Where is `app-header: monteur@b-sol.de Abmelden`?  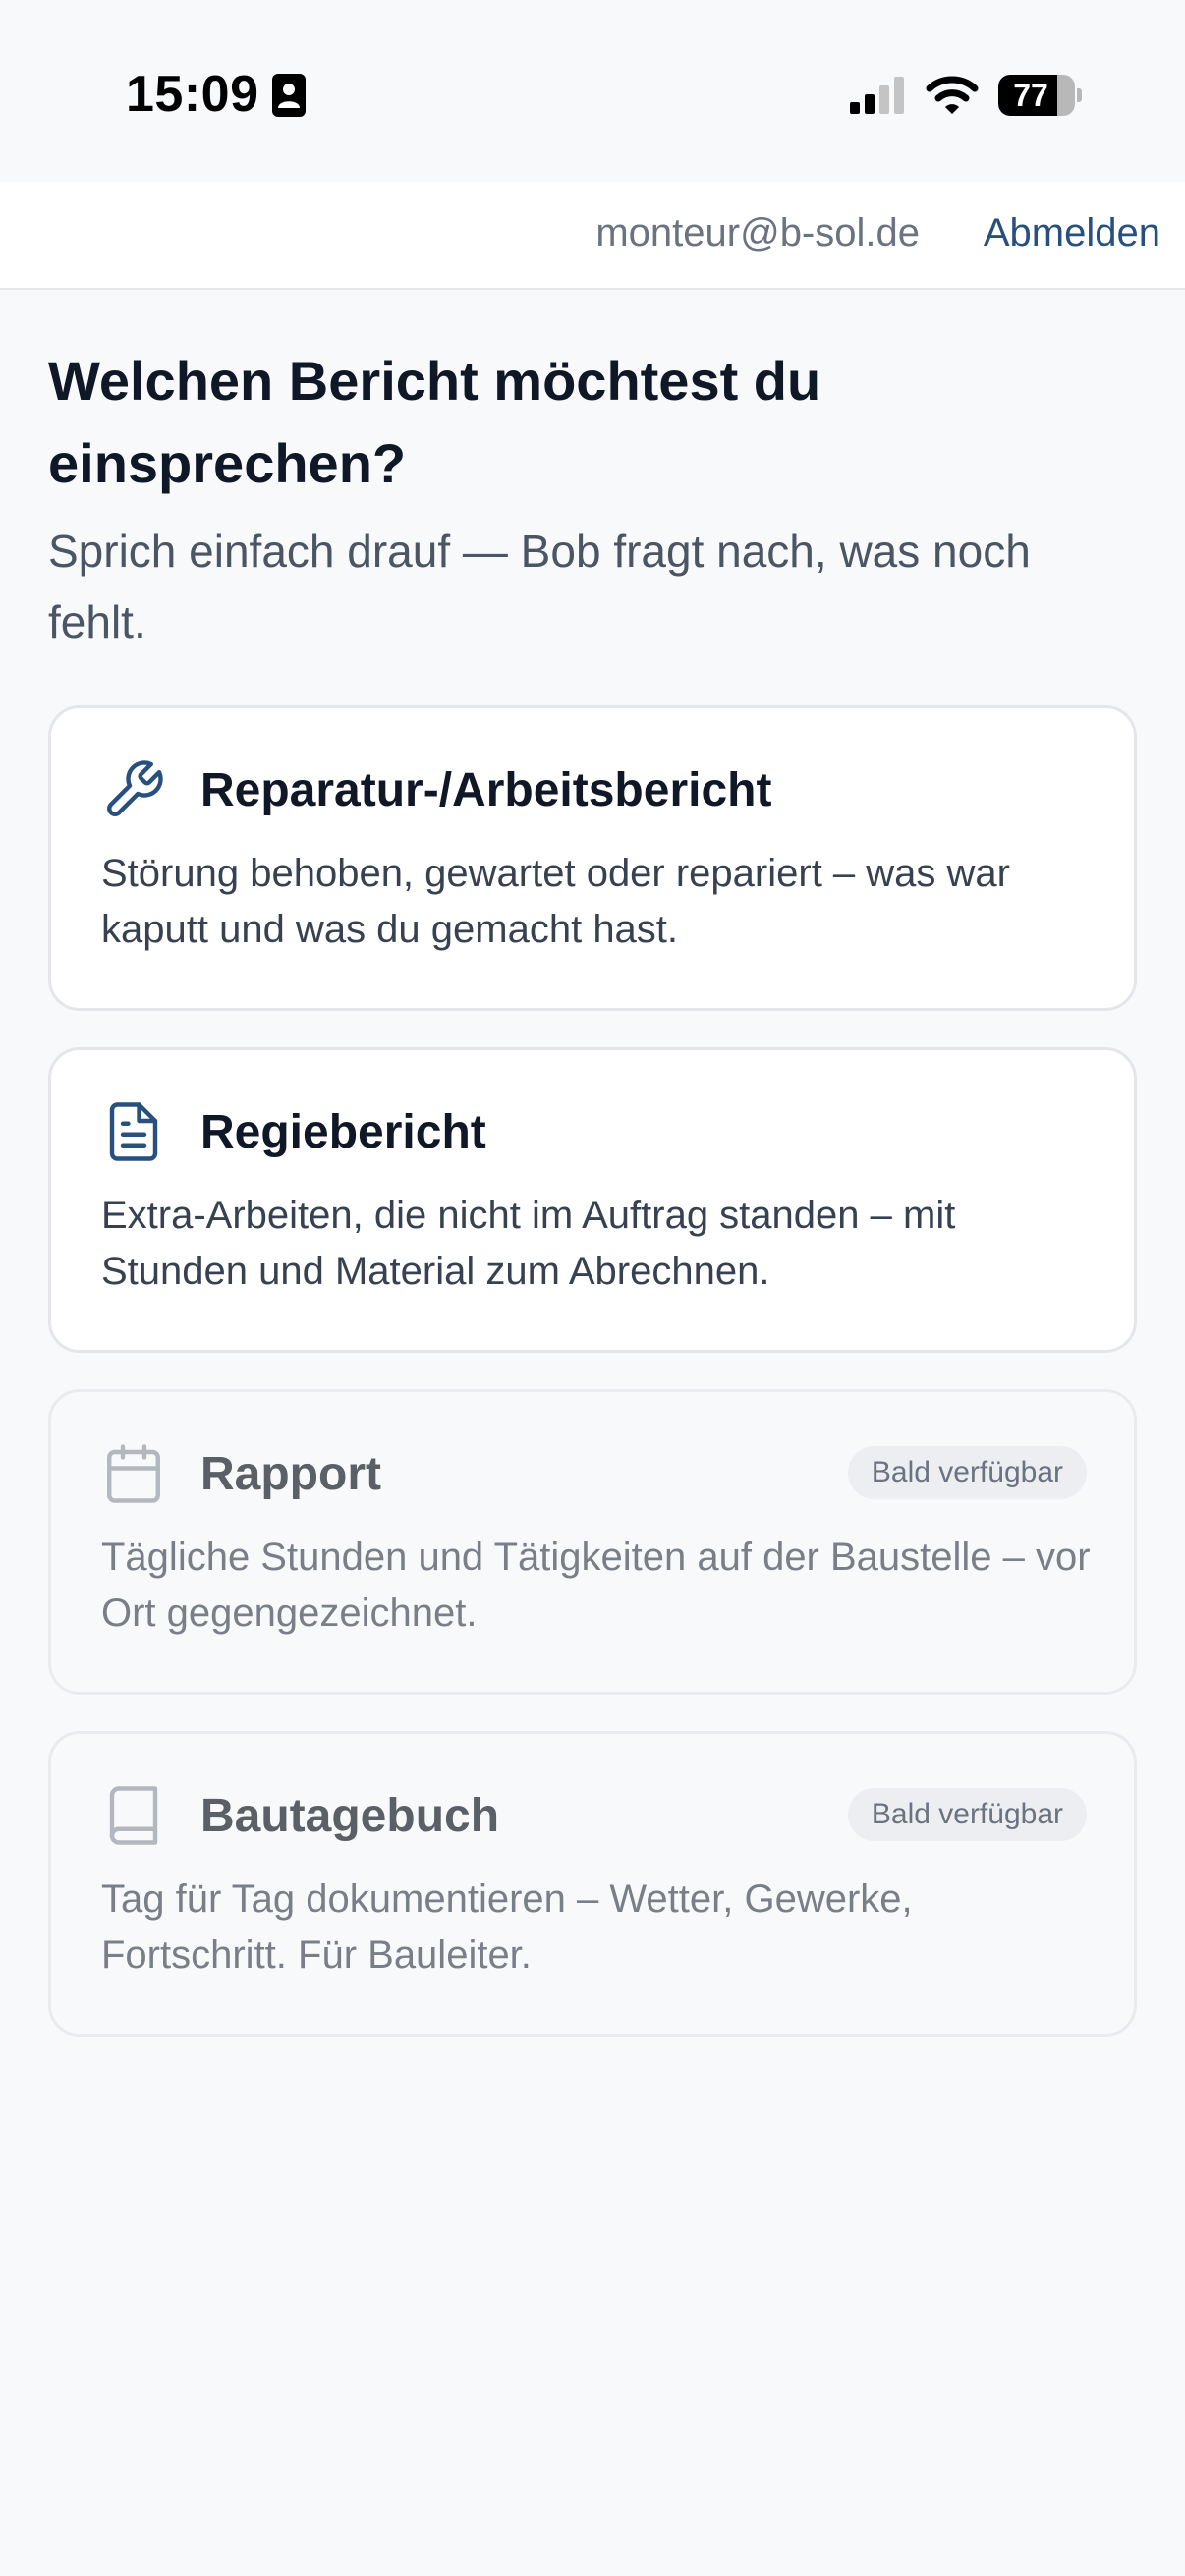 app-header: monteur@b-sol.de Abmelden is located at coordinates (592, 236).